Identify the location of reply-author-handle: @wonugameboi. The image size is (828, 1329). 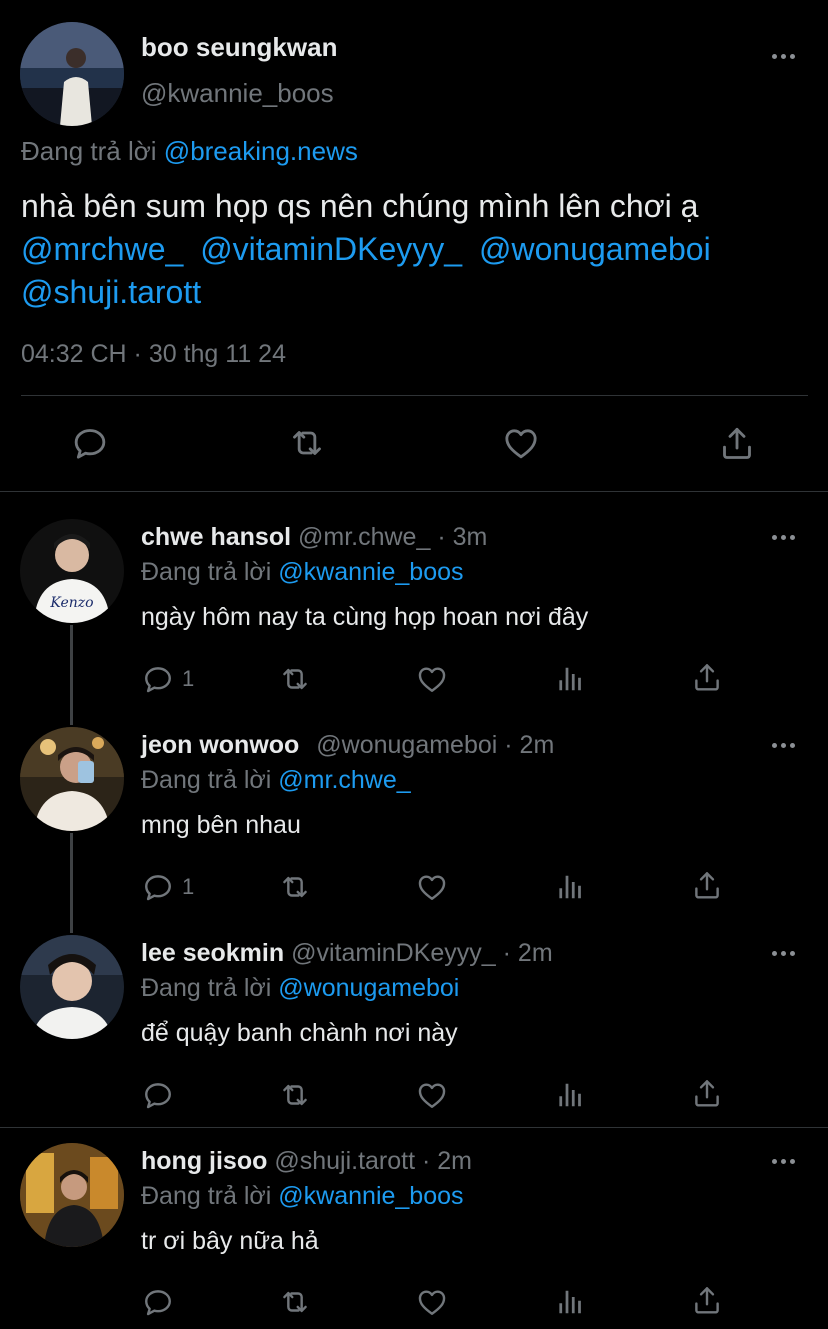
(406, 745).